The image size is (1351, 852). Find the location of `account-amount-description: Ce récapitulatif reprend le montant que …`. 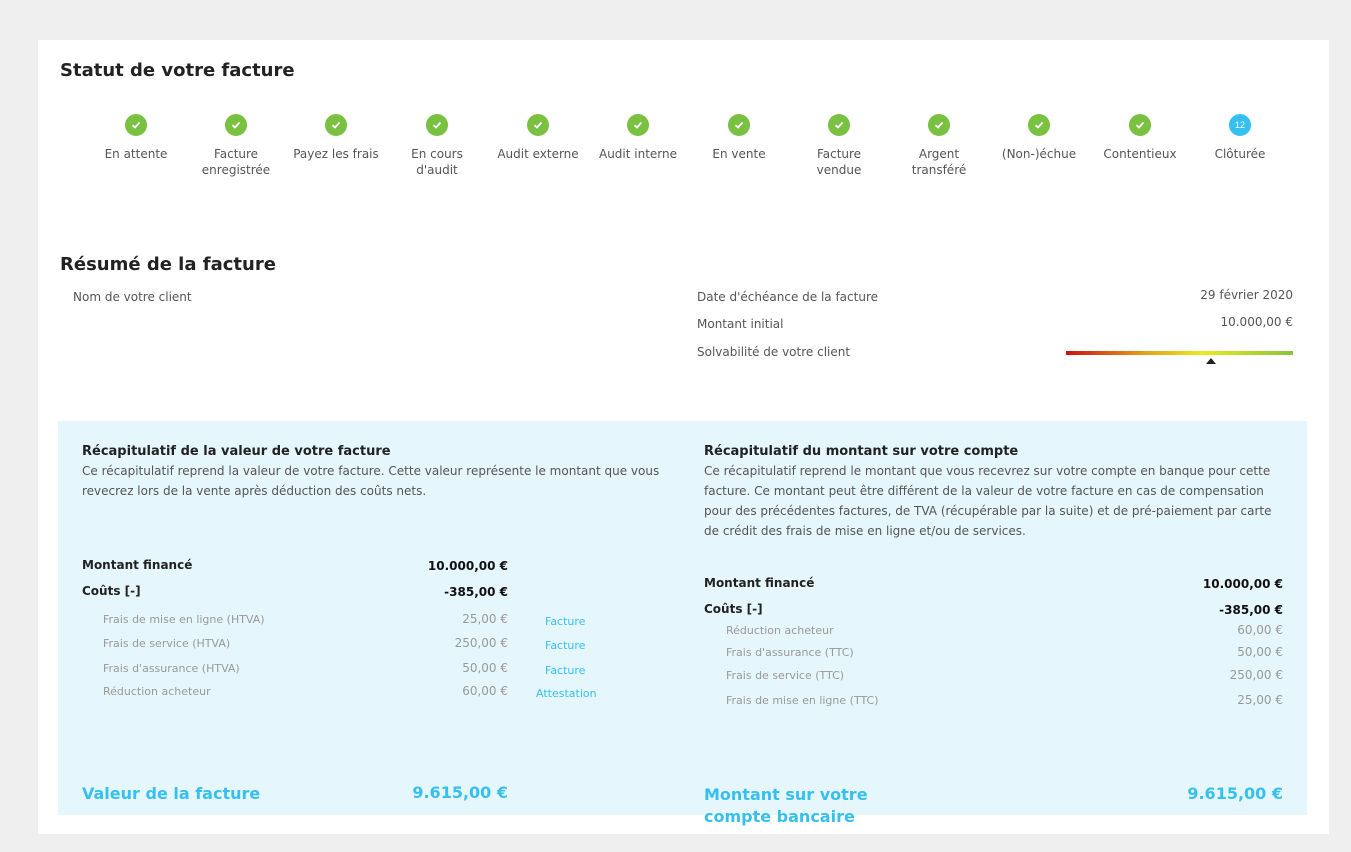

account-amount-description: Ce récapitulatif reprend le montant que … is located at coordinates (988, 501).